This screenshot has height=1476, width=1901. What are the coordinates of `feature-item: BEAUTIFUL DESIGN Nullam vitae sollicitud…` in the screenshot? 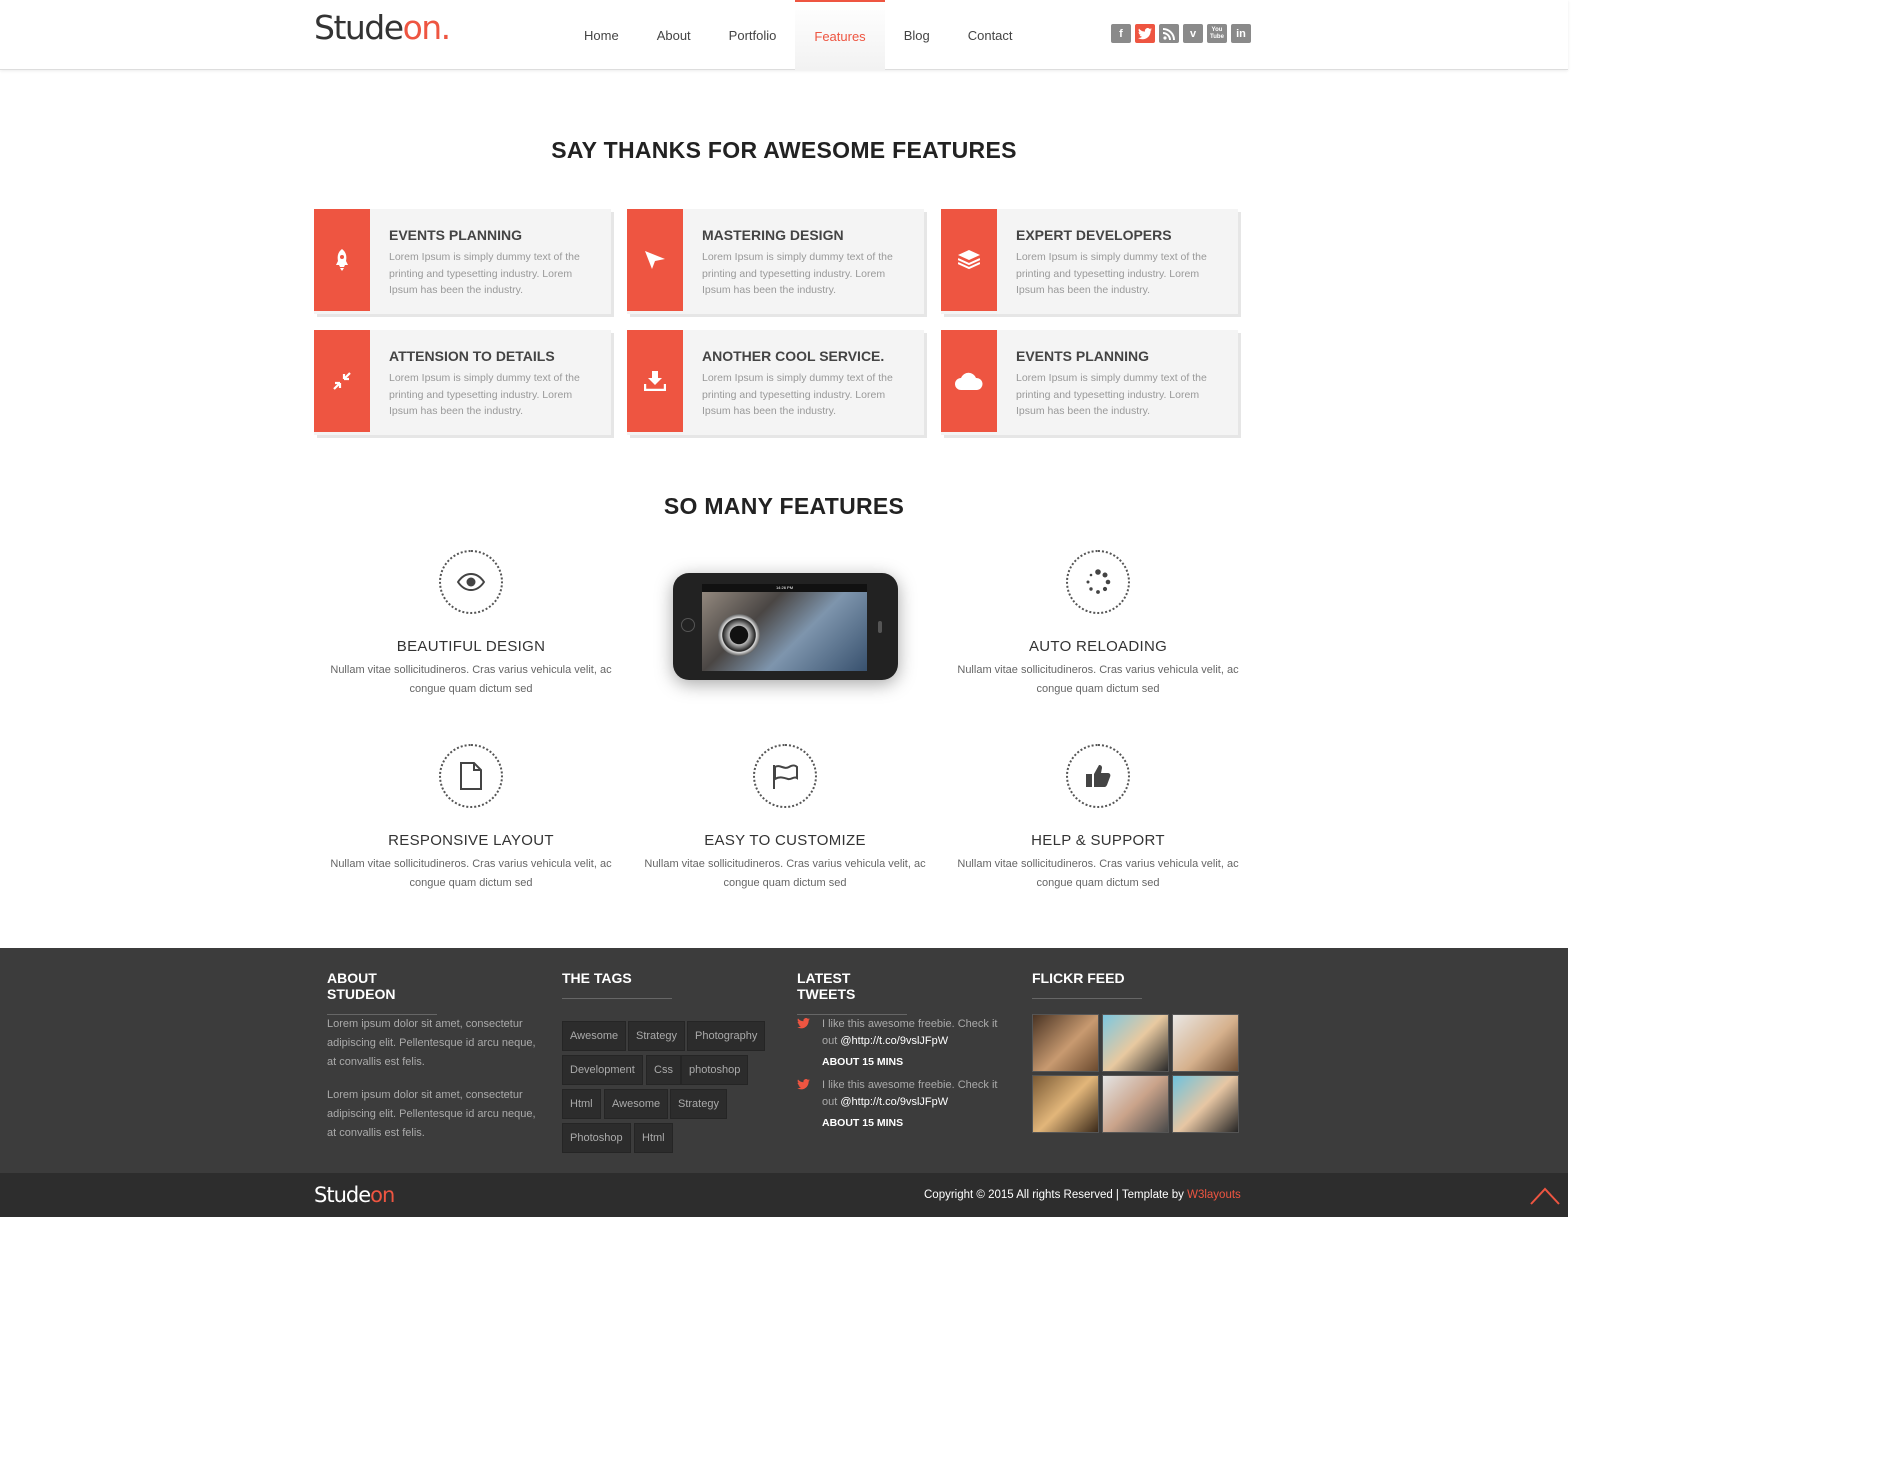 It's located at (471, 624).